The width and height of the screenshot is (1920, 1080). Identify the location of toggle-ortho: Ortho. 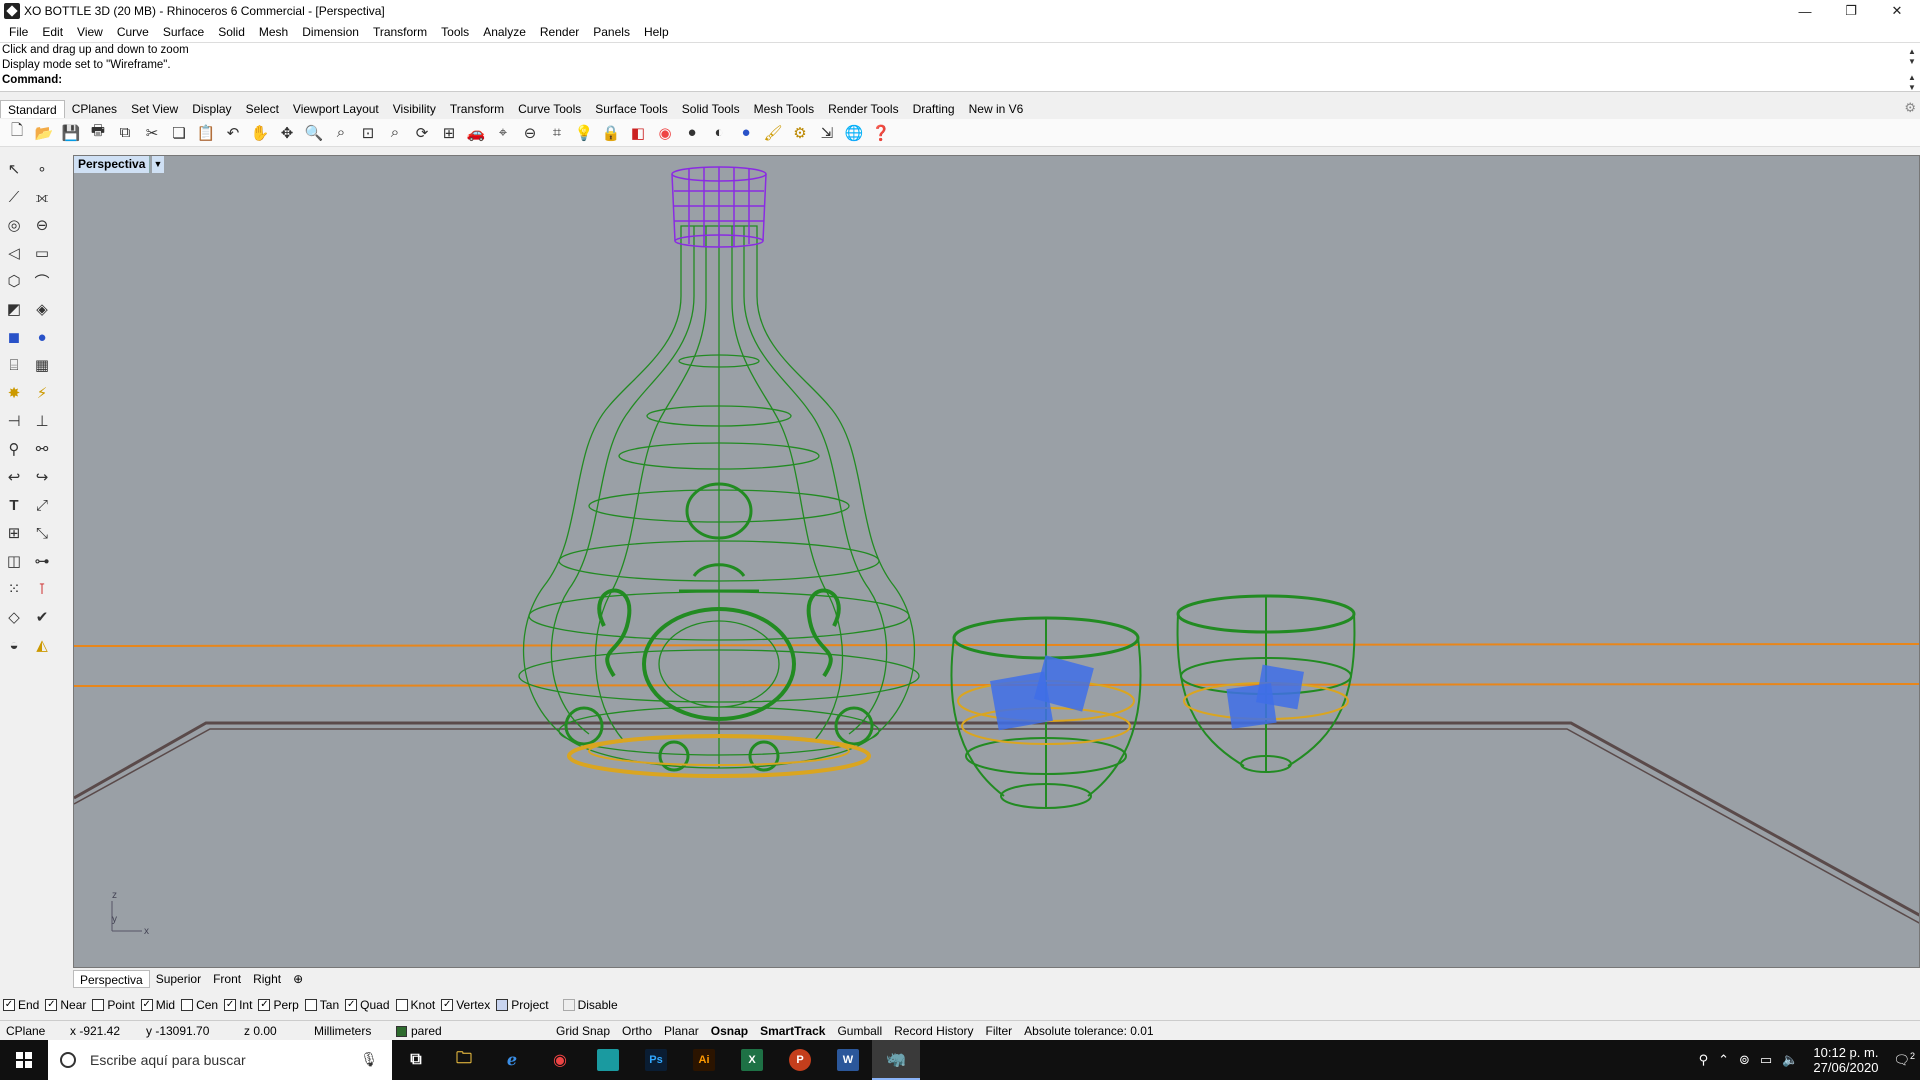
(637, 1031).